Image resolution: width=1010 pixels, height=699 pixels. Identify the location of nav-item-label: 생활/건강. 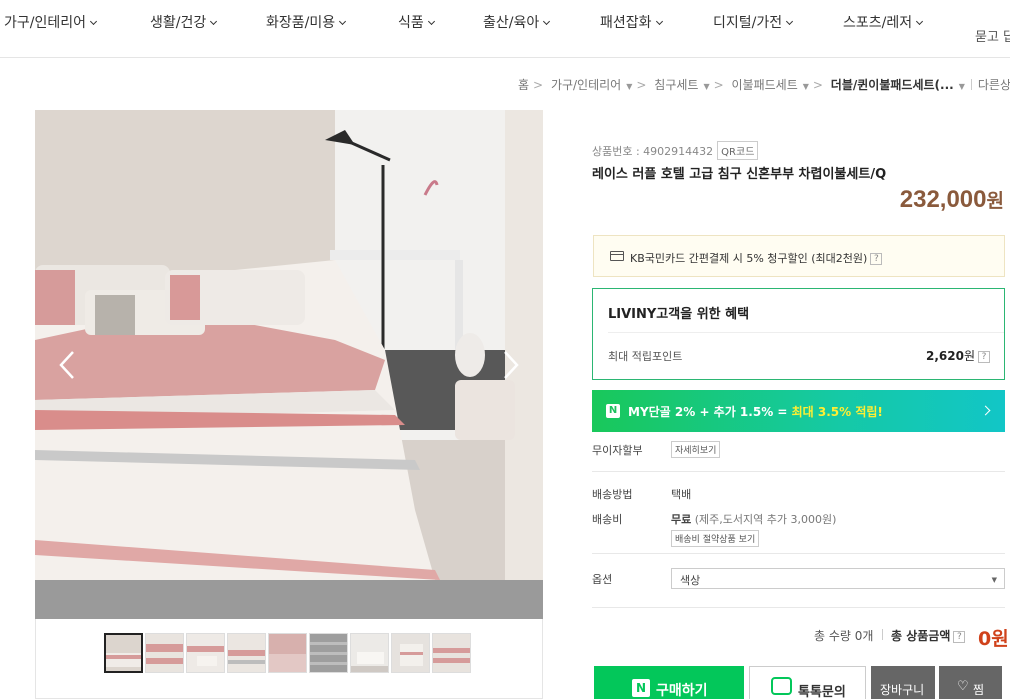
(178, 23).